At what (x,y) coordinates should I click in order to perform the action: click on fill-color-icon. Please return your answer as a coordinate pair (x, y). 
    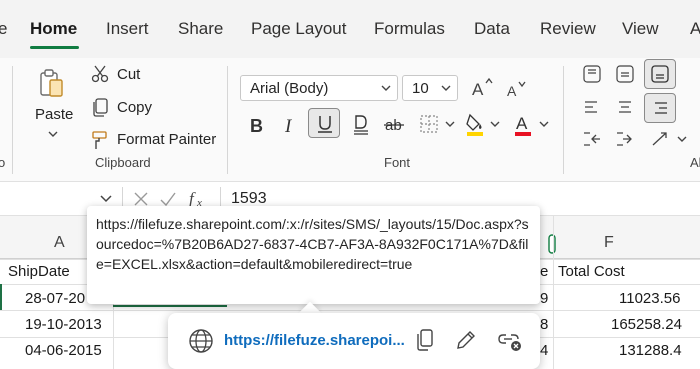
    Looking at the image, I should click on (475, 124).